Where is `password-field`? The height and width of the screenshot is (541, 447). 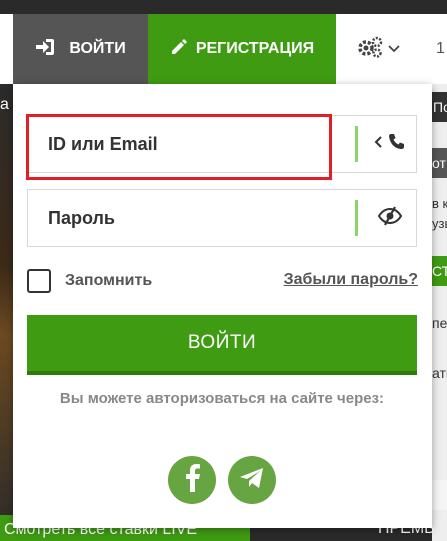
password-field is located at coordinates (222, 218).